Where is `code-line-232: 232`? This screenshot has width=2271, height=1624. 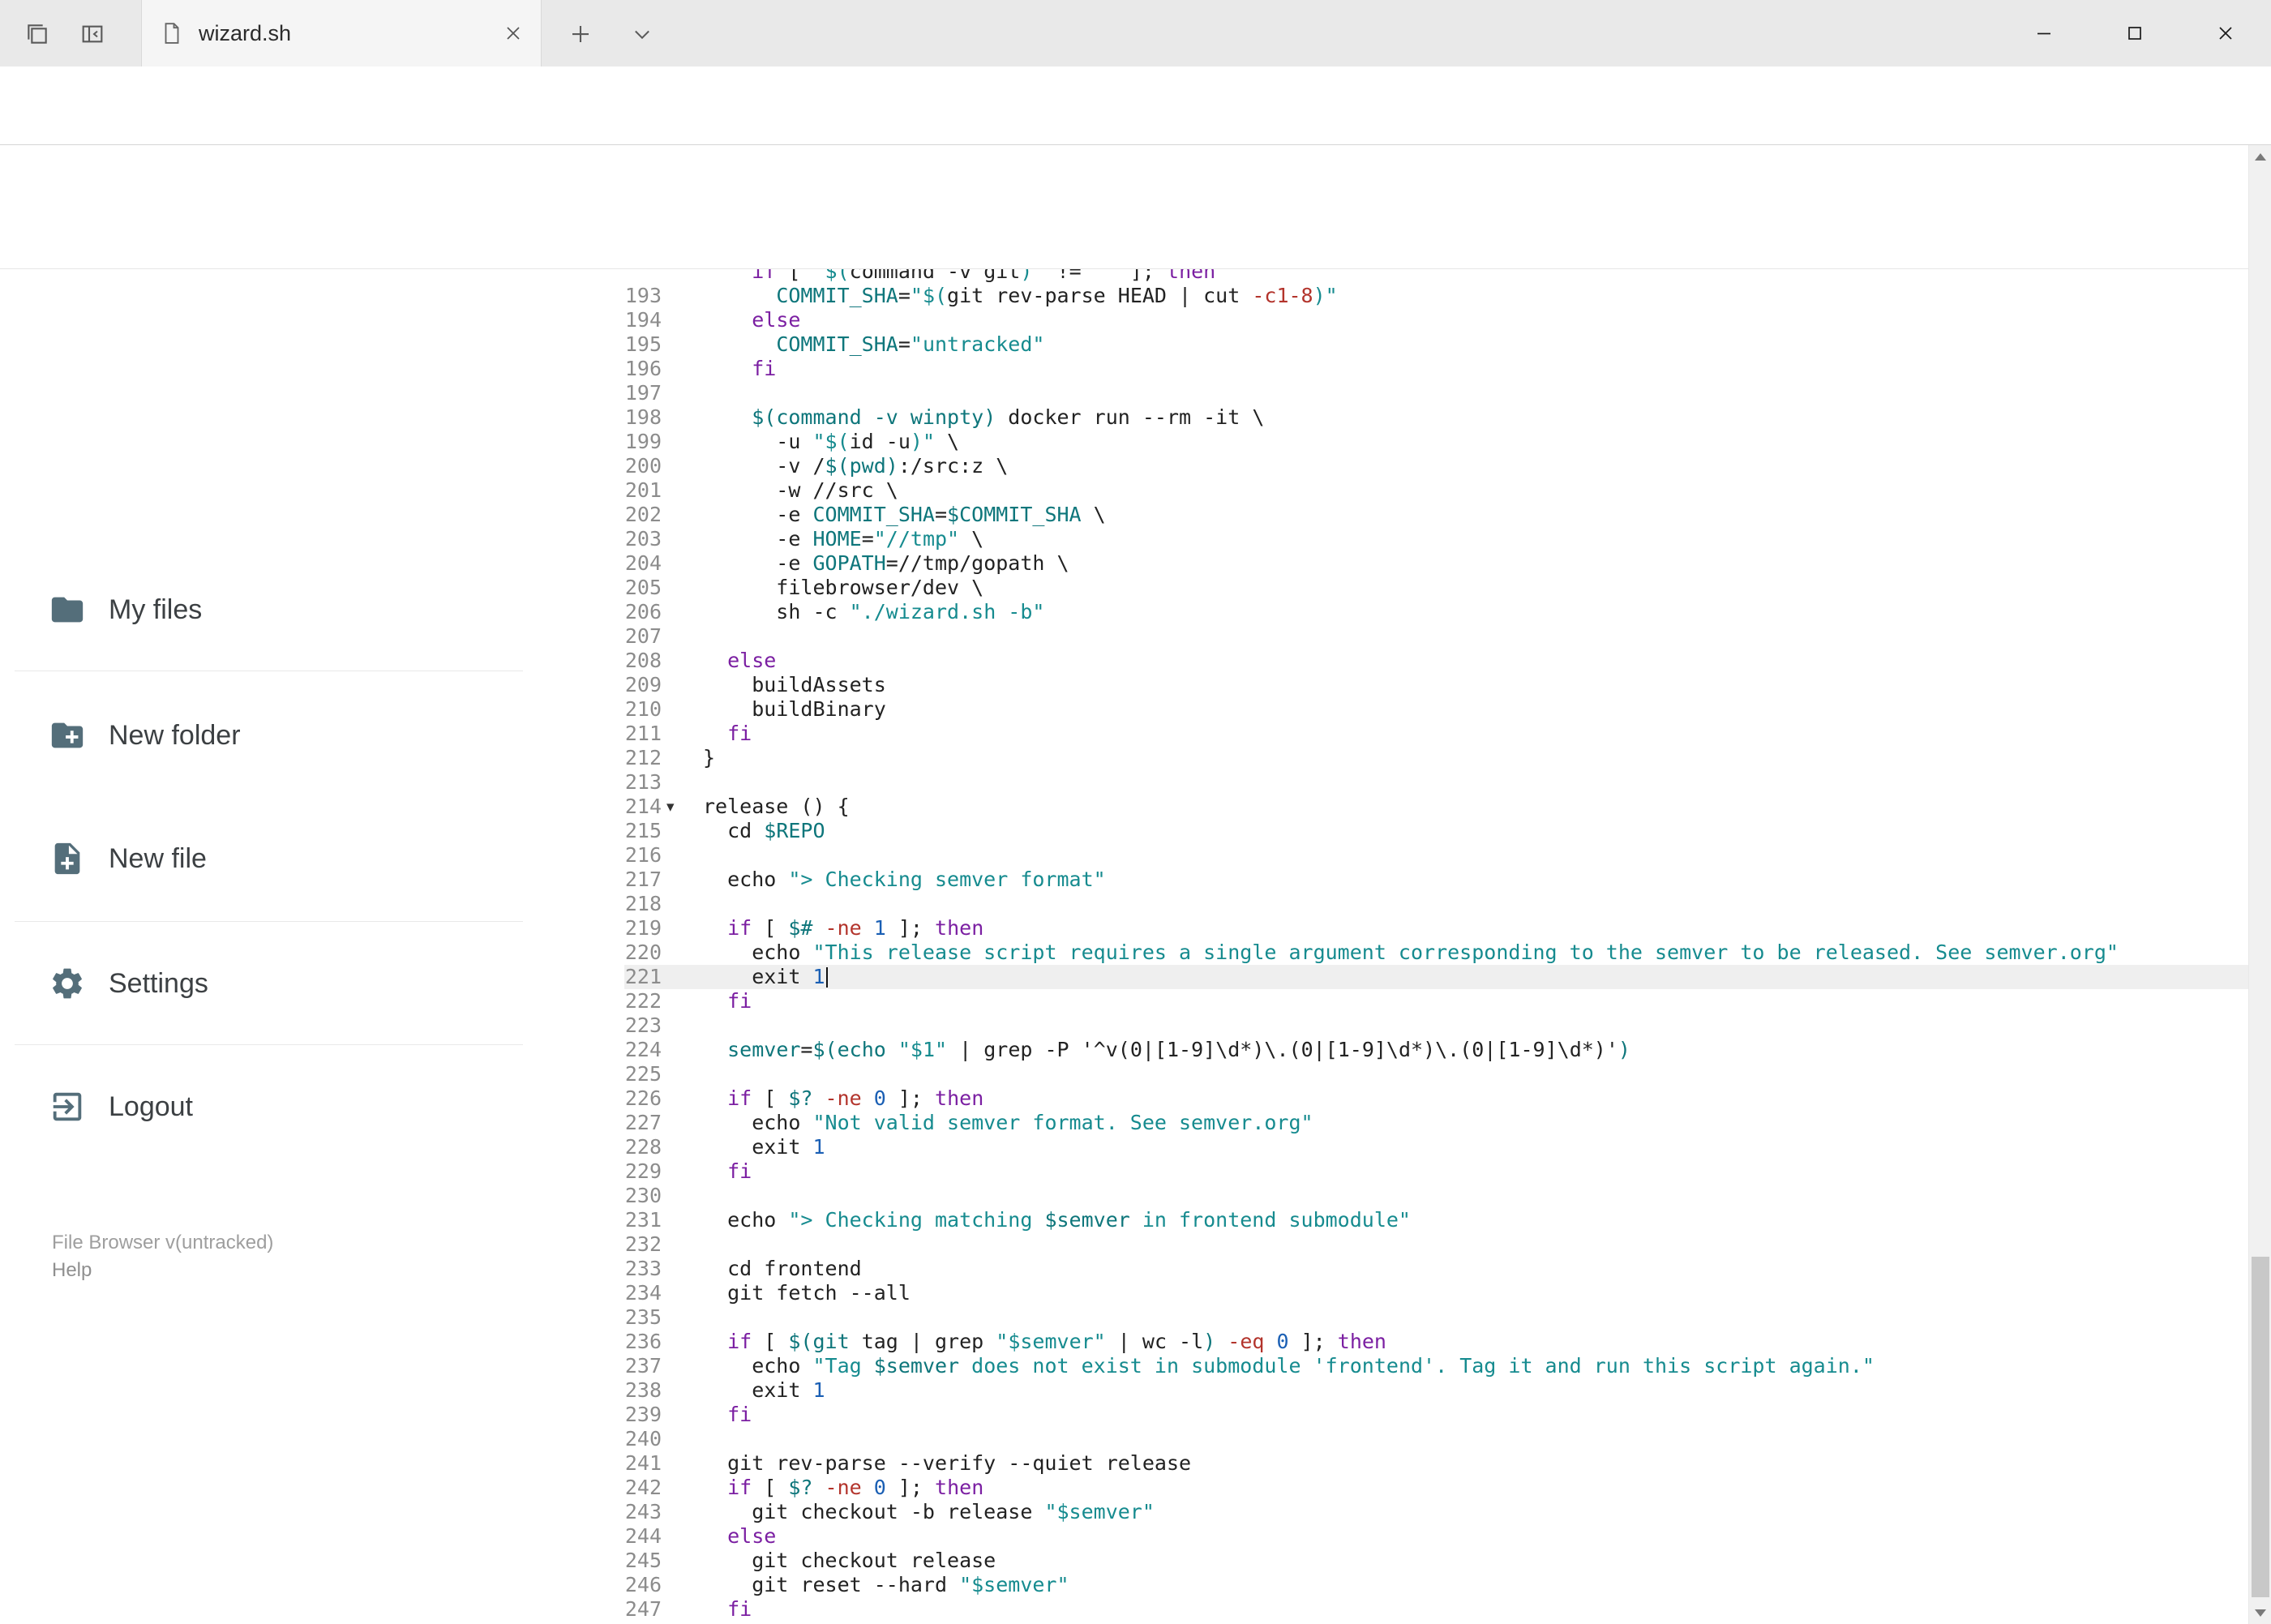 code-line-232: 232 is located at coordinates (1436, 1244).